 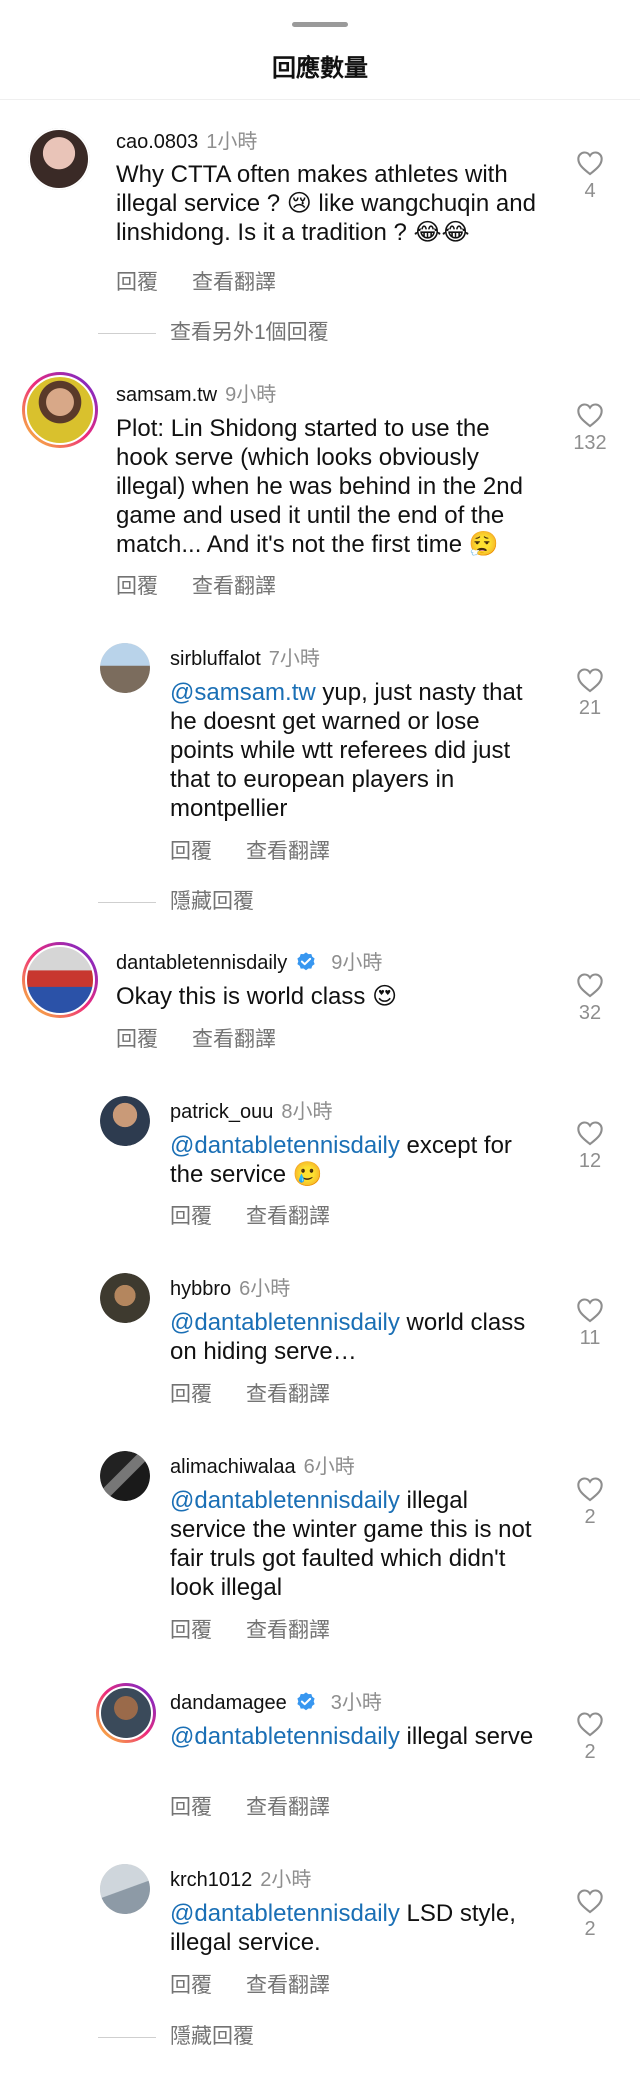 I want to click on view-more-label: 查看另外1個回覆, so click(x=249, y=332).